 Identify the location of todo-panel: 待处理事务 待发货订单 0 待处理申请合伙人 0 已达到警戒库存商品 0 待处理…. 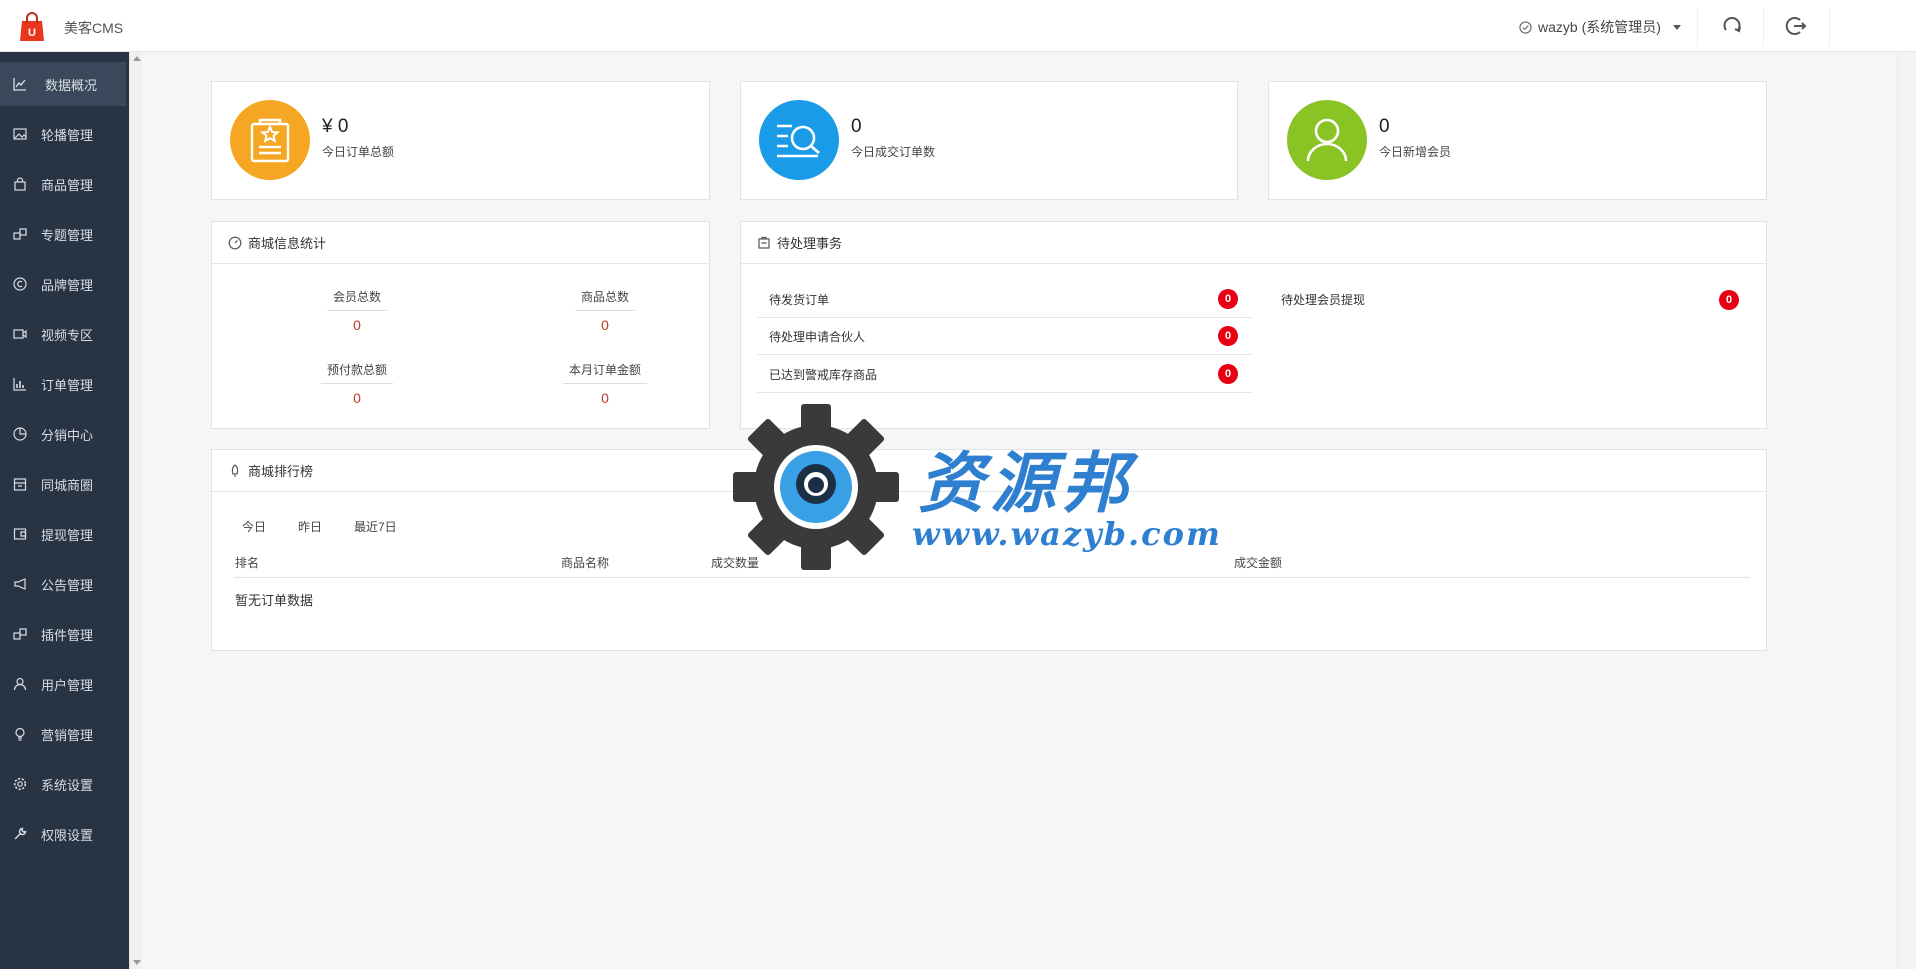
(1253, 325).